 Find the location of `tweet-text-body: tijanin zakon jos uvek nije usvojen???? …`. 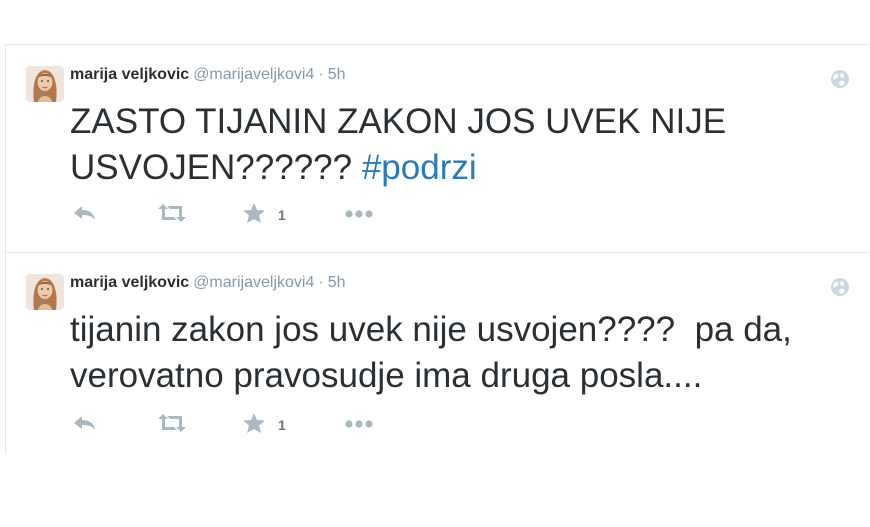

tweet-text-body: tijanin zakon jos uvek nije usvojen???? … is located at coordinates (436, 352).